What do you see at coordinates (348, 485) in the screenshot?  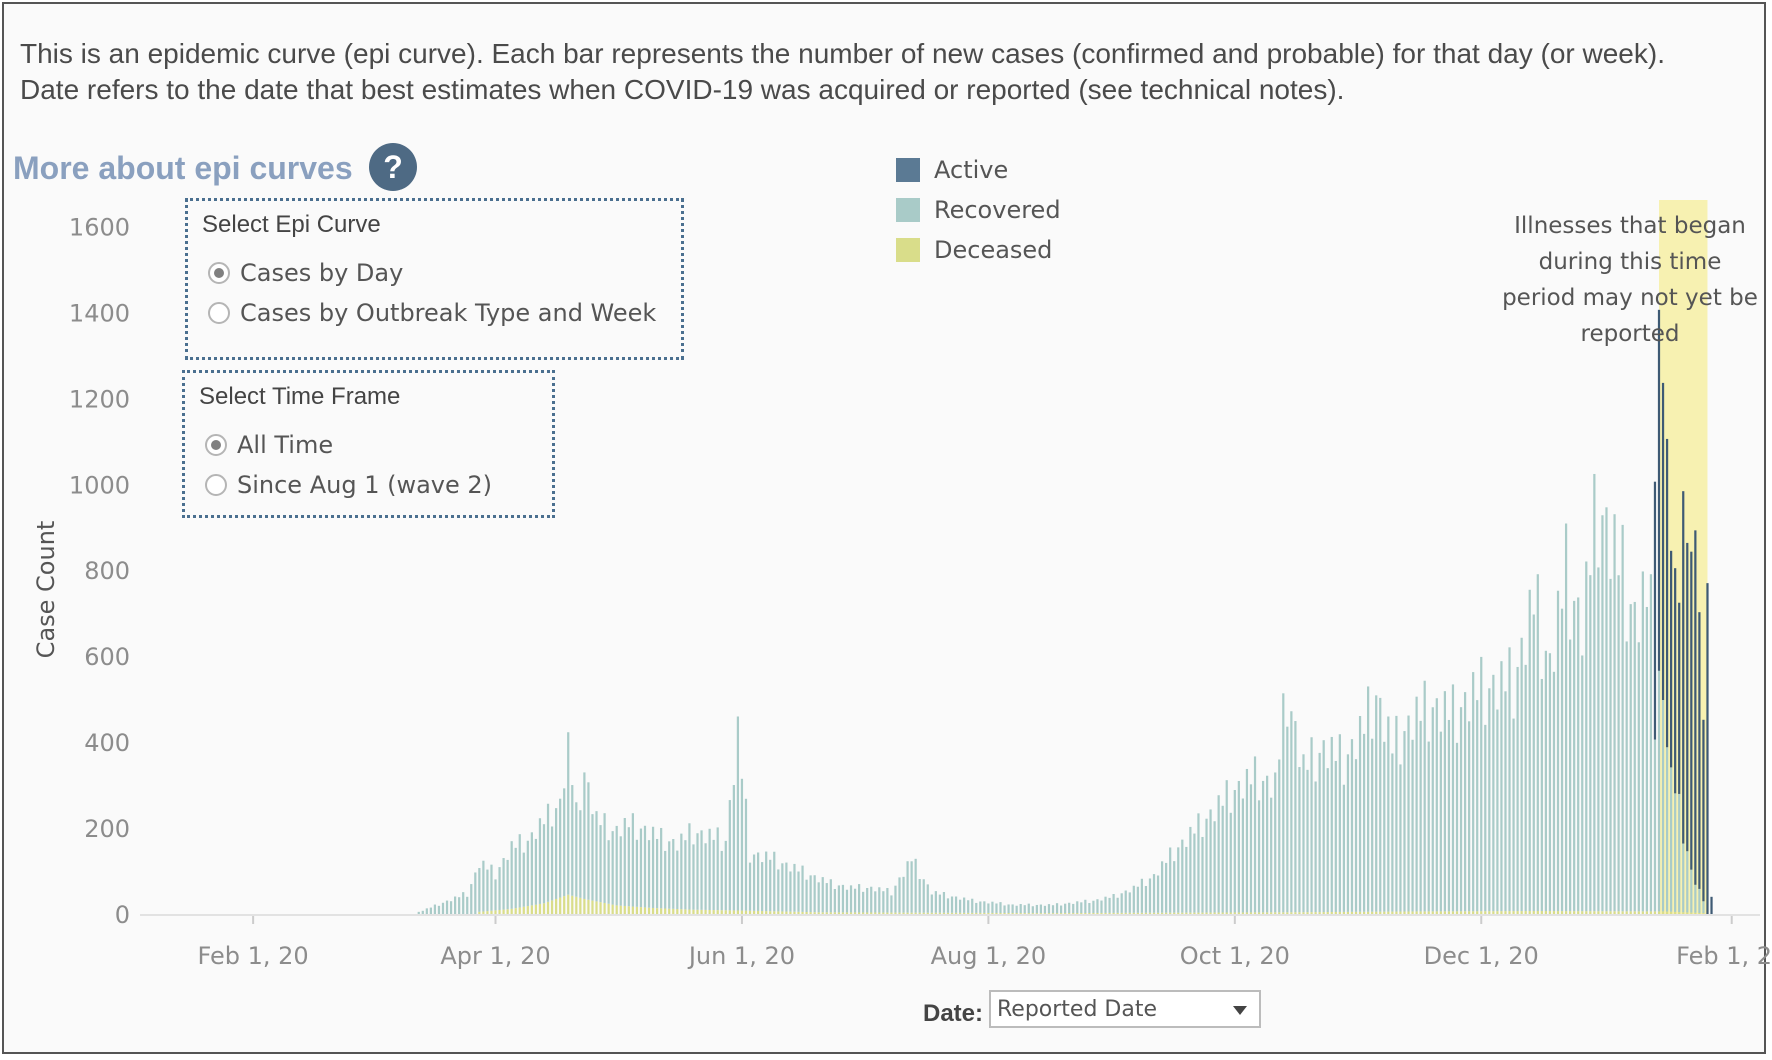 I see `radio-option-since-aug-1: Since Aug 1 (wave 2)` at bounding box center [348, 485].